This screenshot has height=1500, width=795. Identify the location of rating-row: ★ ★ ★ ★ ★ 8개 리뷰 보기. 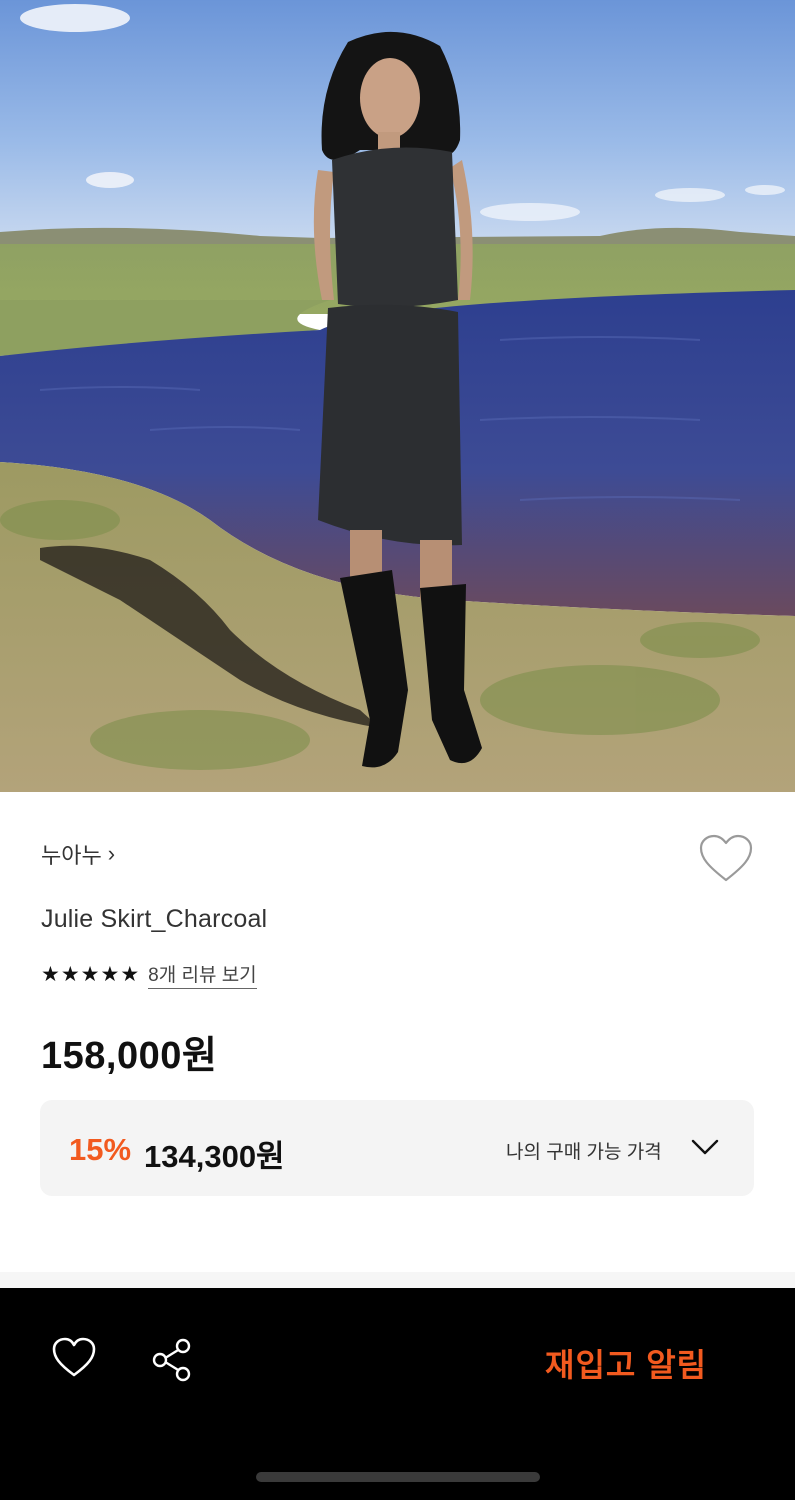
(149, 974).